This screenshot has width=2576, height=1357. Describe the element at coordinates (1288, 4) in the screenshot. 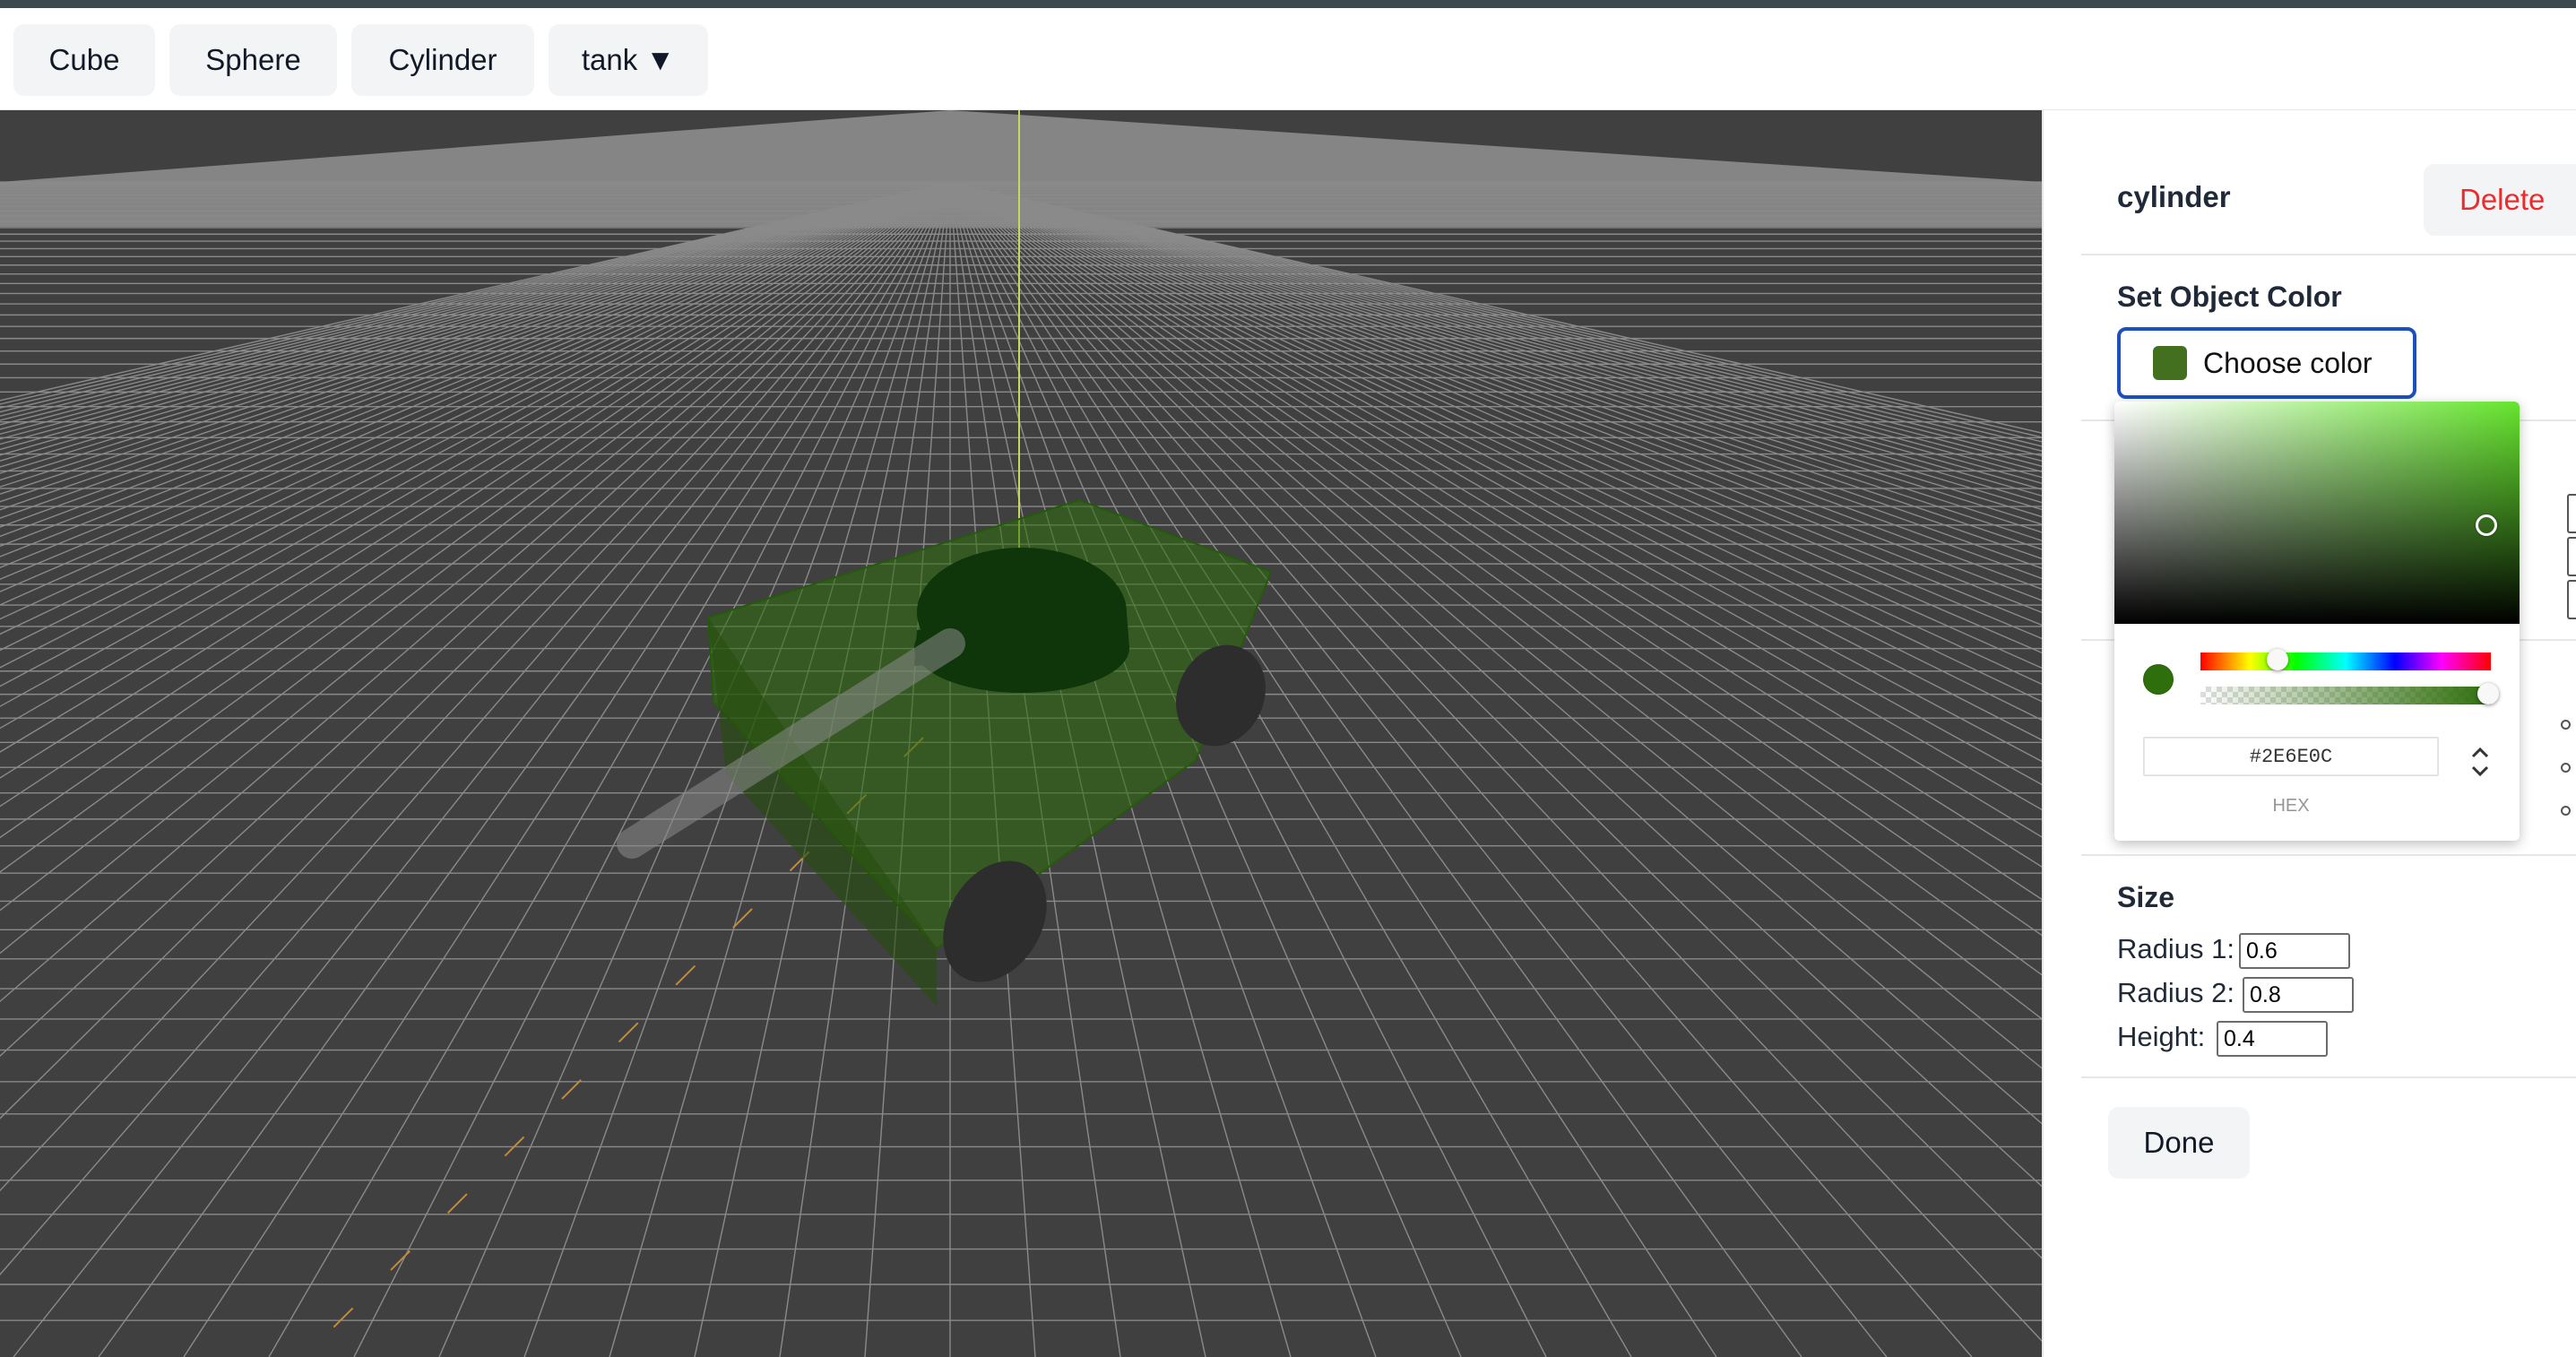

I see `top-accent-bar` at that location.